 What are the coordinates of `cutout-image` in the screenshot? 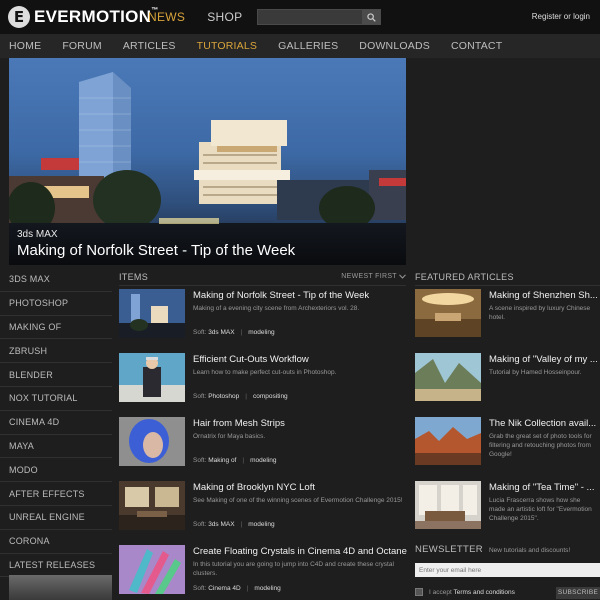 It's located at (152, 377).